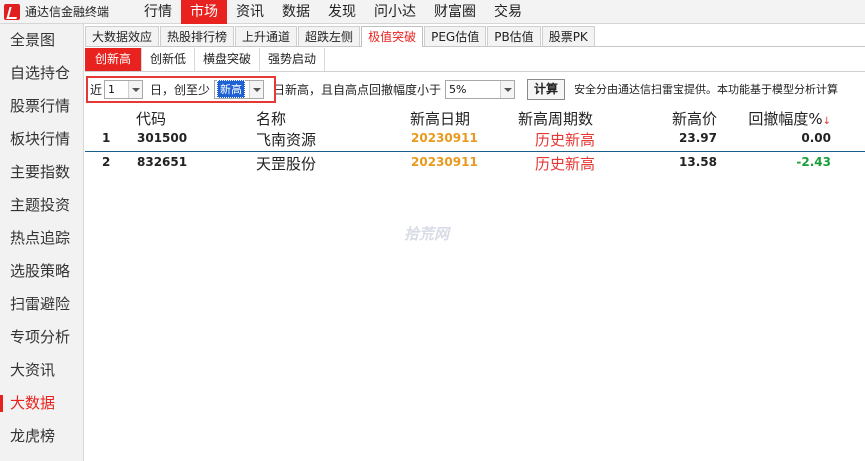 The height and width of the screenshot is (461, 865). What do you see at coordinates (286, 164) in the screenshot?
I see `stock-name: 天罡股份` at bounding box center [286, 164].